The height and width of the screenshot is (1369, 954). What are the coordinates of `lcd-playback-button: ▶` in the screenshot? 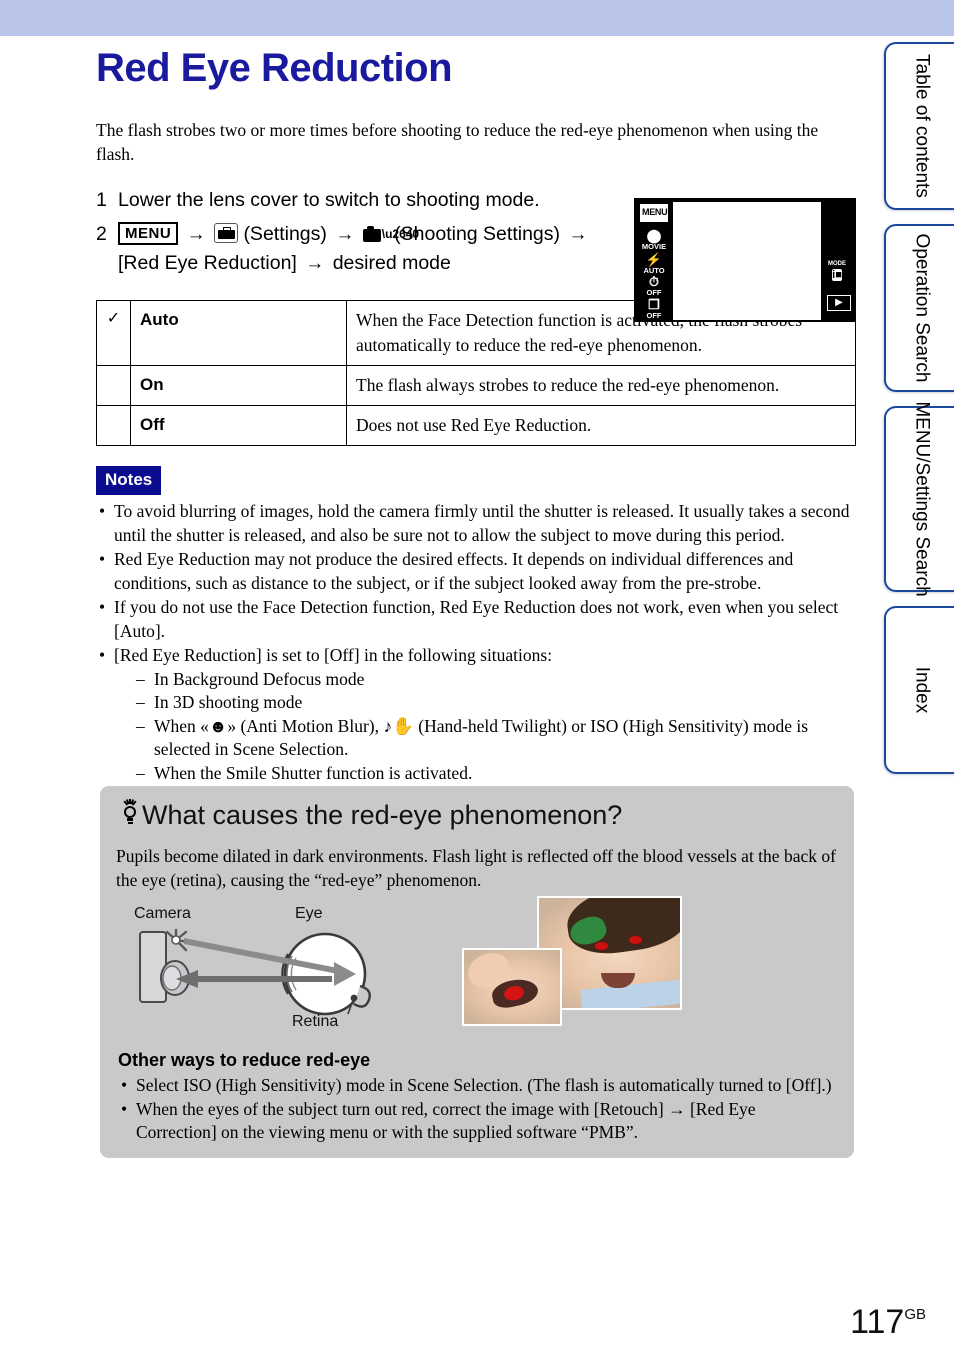 It's located at (839, 303).